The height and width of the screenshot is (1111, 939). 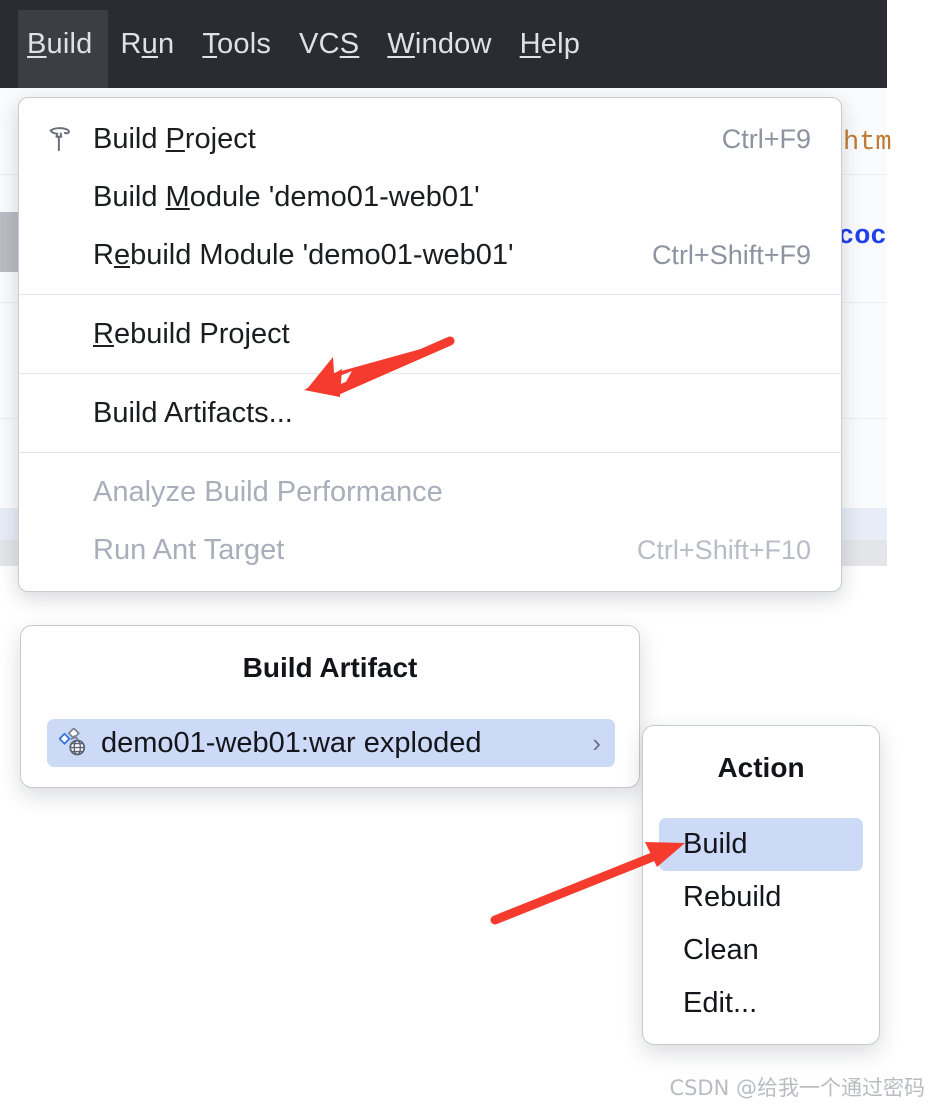 What do you see at coordinates (439, 44) in the screenshot?
I see `menu-bar-item-window: Window` at bounding box center [439, 44].